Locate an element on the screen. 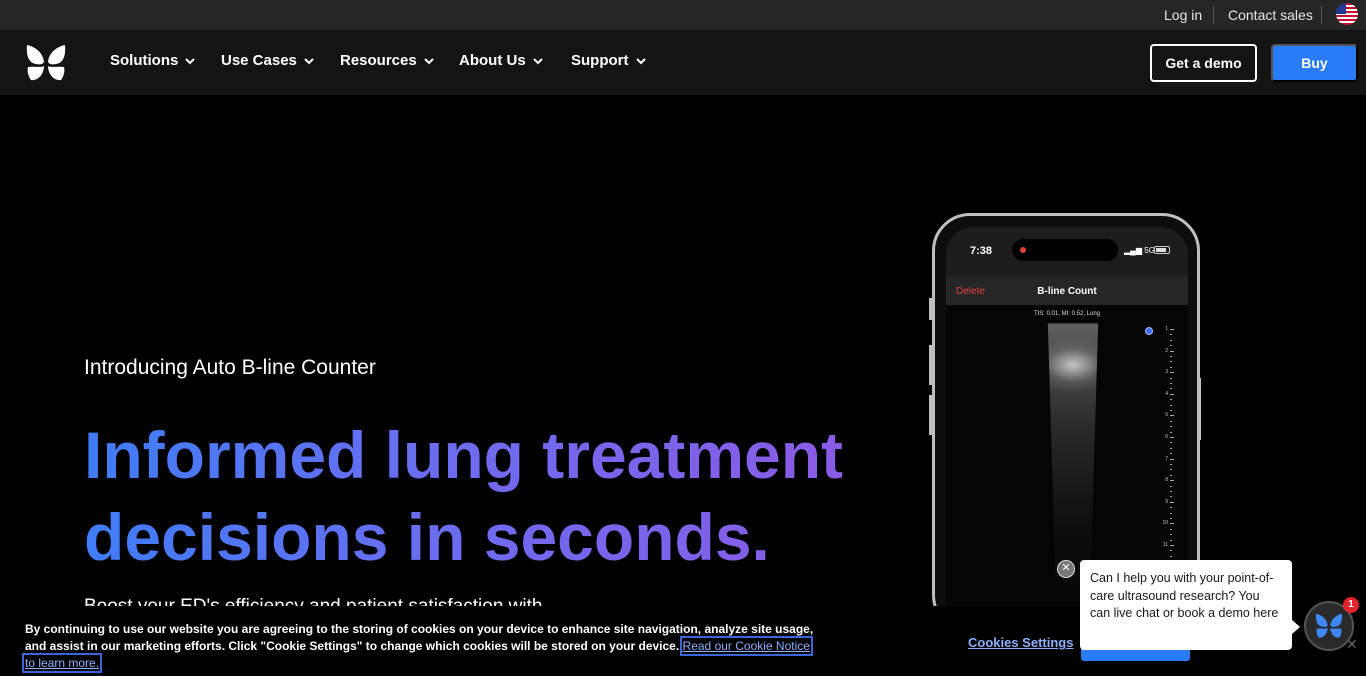 Image resolution: width=1366 pixels, height=676 pixels. b-line-marker-icon is located at coordinates (1149, 331).